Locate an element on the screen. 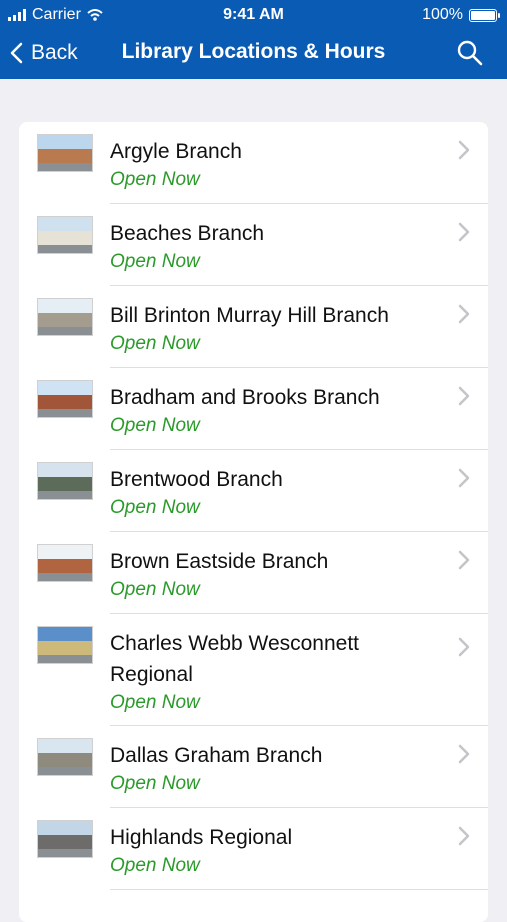 This screenshot has width=507, height=922. nav-bar: Back Library Locations & Hours is located at coordinates (253, 54).